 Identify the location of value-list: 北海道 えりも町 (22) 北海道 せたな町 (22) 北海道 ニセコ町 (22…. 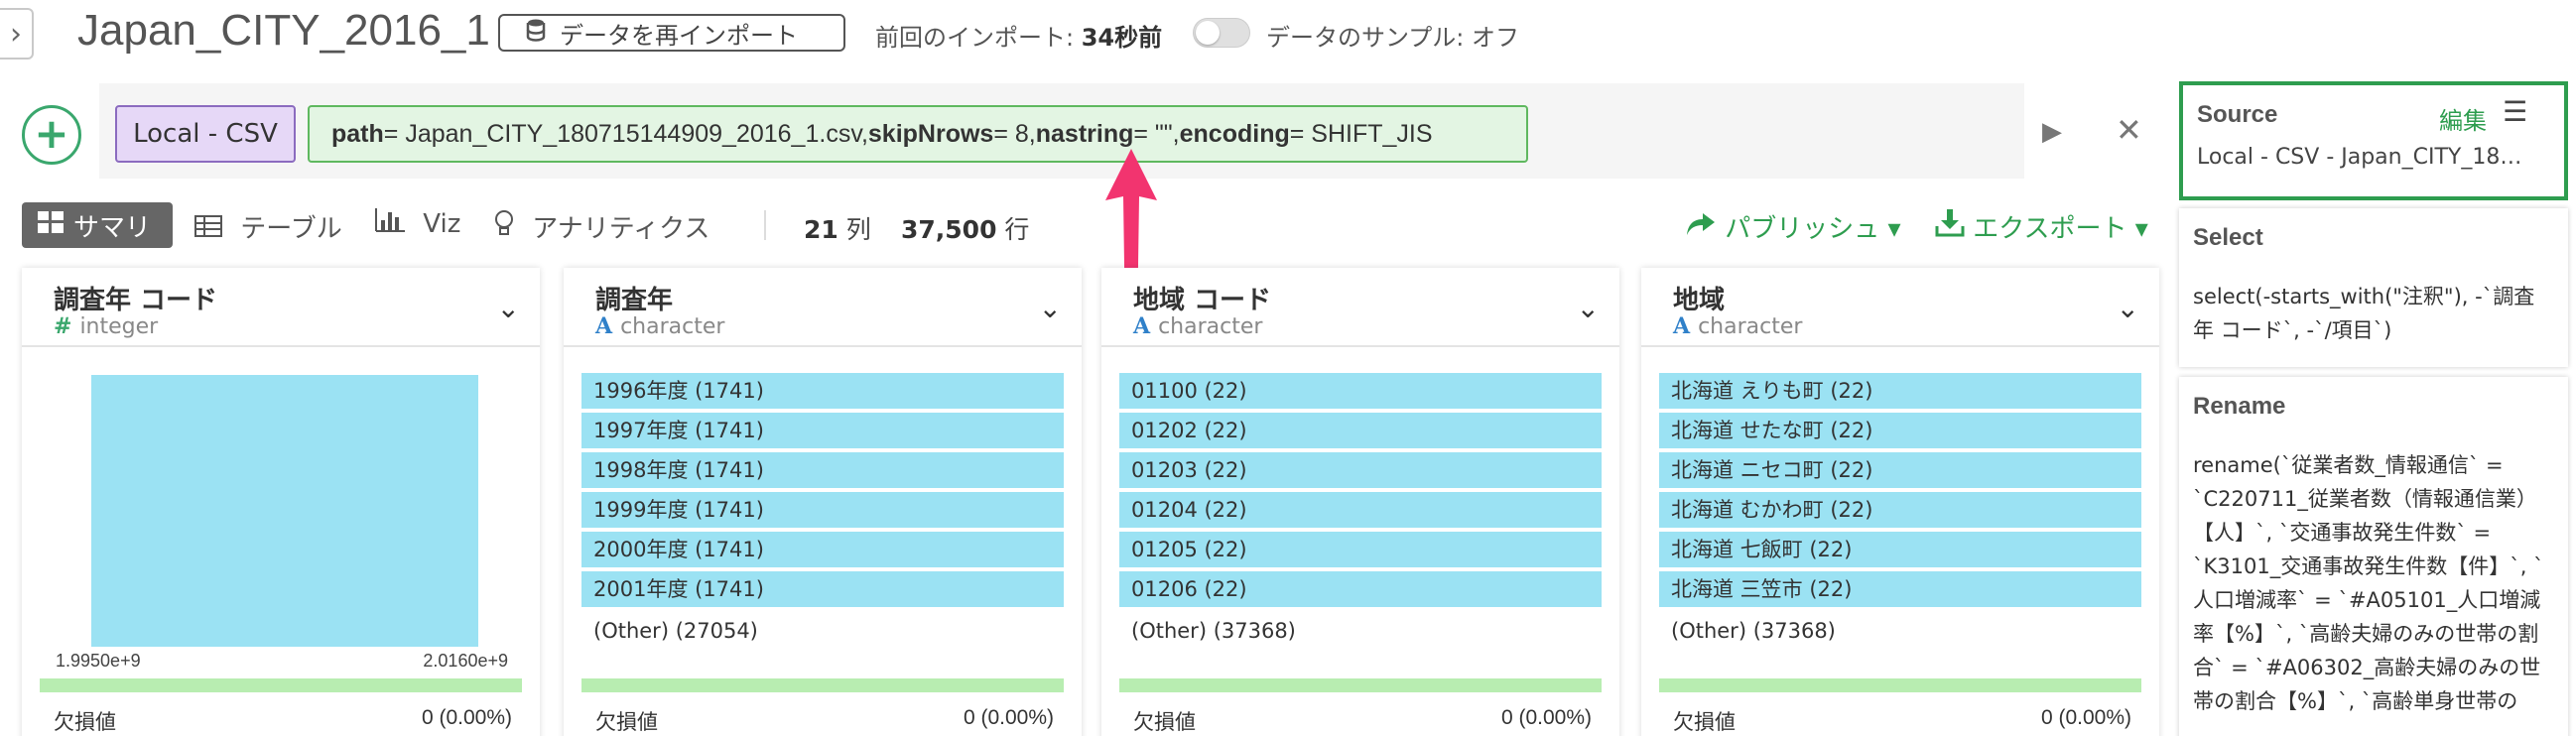
(1900, 513).